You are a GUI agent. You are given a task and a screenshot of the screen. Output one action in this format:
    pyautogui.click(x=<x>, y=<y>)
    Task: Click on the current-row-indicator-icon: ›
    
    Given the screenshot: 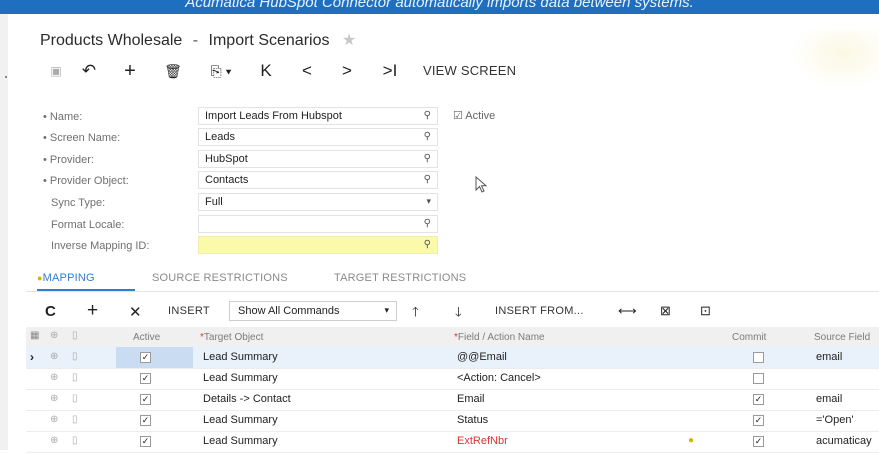 What is the action you would take?
    pyautogui.click(x=32, y=357)
    